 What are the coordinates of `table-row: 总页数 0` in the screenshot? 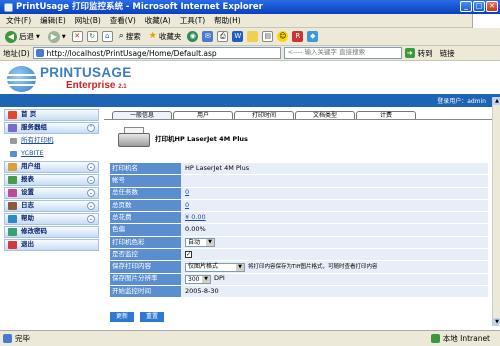 It's located at (299, 206).